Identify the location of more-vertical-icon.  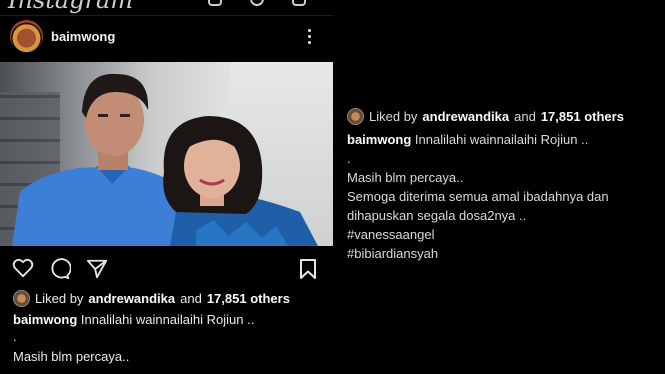
(310, 36).